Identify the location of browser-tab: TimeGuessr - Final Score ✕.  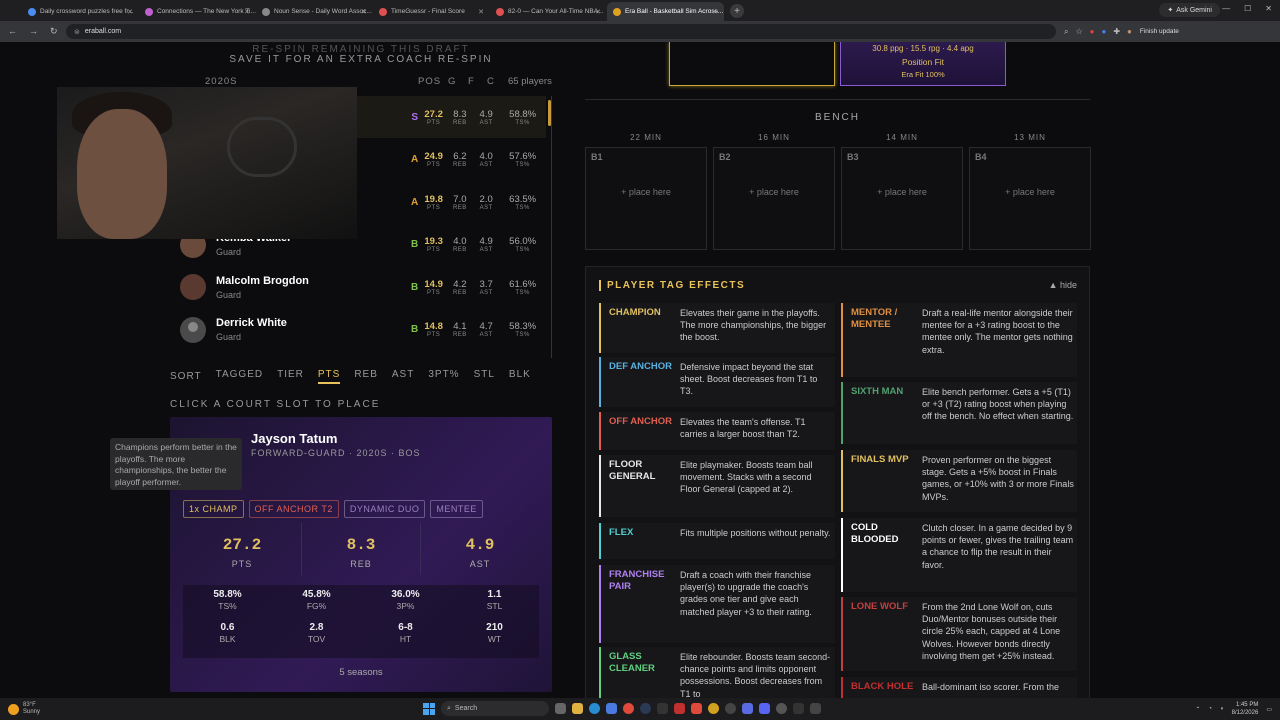
(431, 11).